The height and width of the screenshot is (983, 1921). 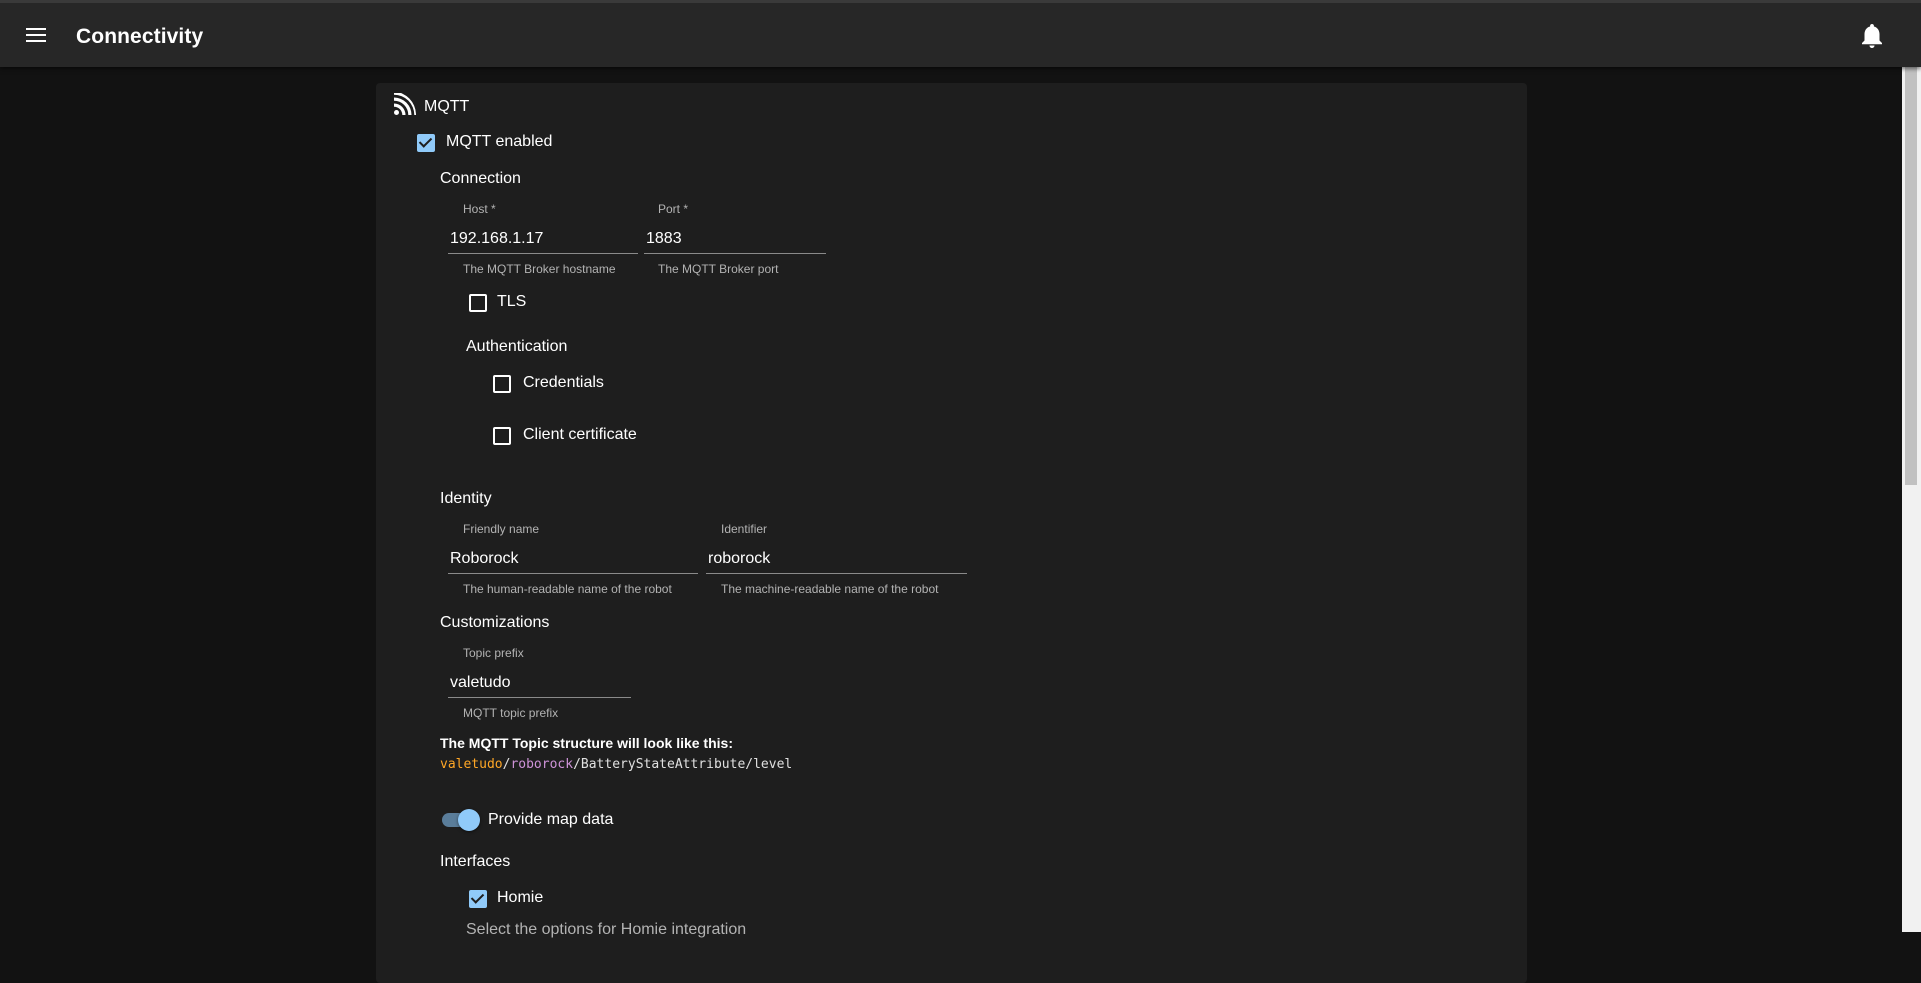 I want to click on homie-checkbox, so click(x=478, y=899).